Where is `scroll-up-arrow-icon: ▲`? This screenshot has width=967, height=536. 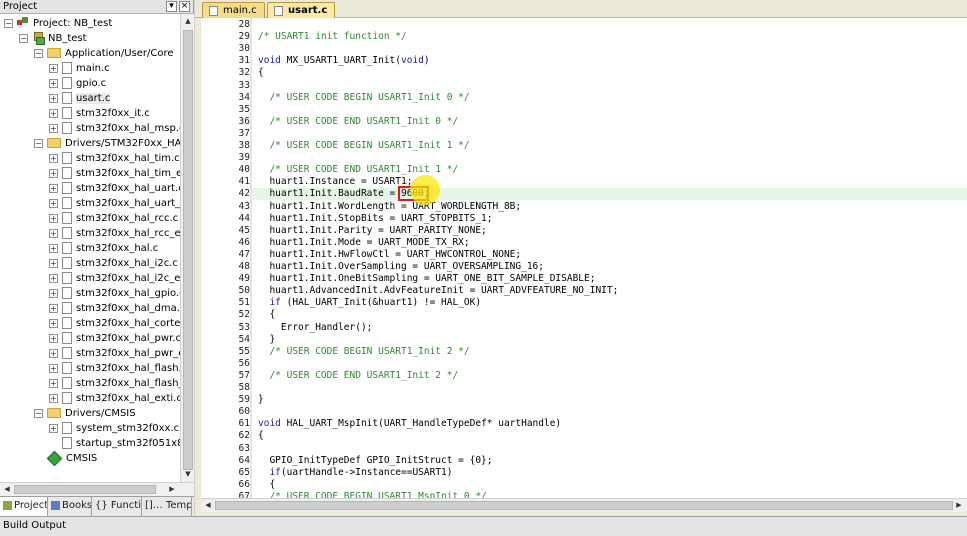
scroll-up-arrow-icon: ▲ is located at coordinates (188, 21).